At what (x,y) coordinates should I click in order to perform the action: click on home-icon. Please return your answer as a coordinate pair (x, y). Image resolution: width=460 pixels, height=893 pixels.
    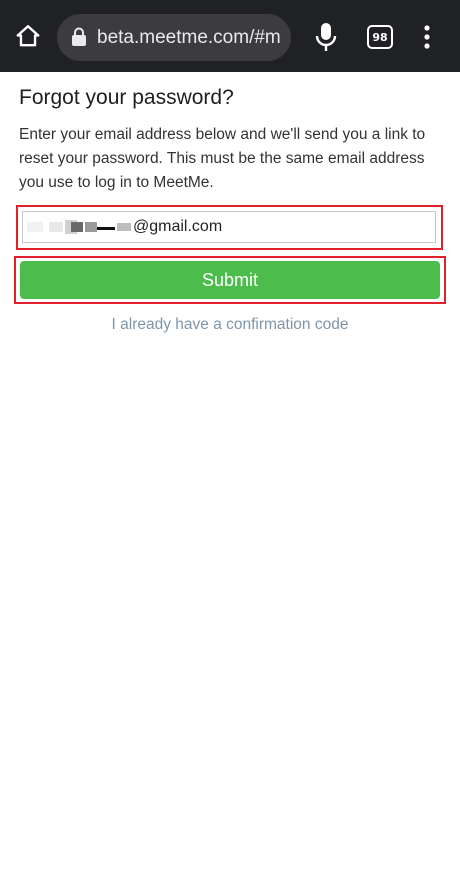
    Looking at the image, I should click on (28, 36).